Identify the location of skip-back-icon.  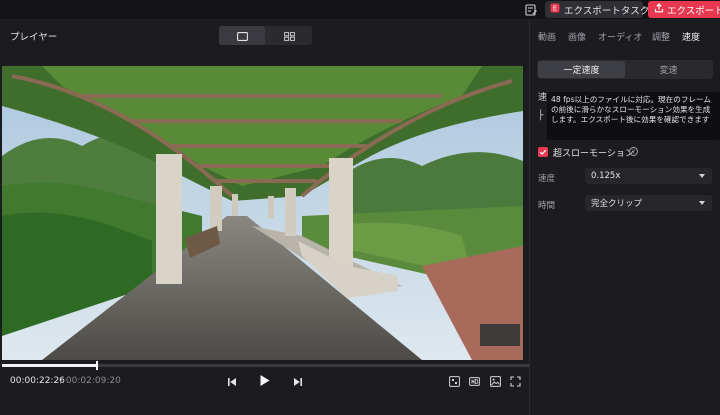
(232, 381).